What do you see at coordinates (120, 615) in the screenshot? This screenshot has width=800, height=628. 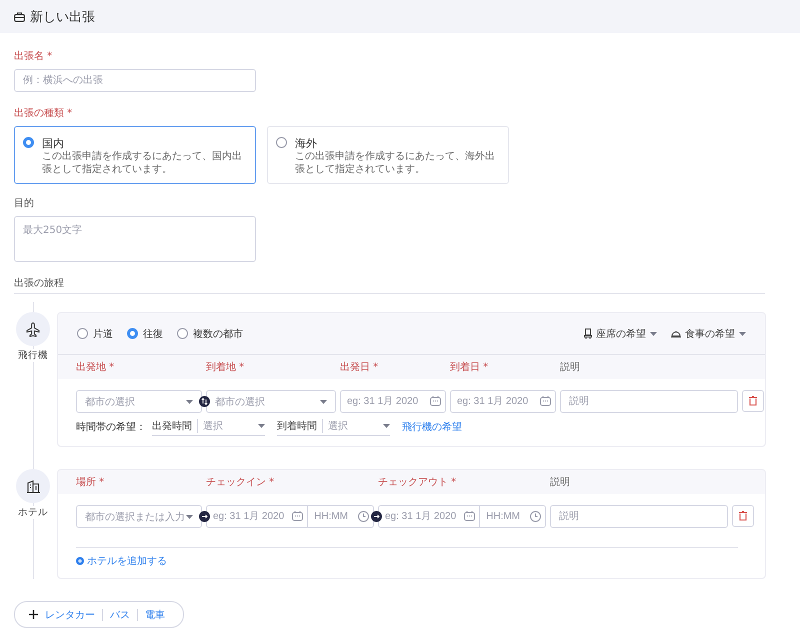 I see `transport-link: バス` at bounding box center [120, 615].